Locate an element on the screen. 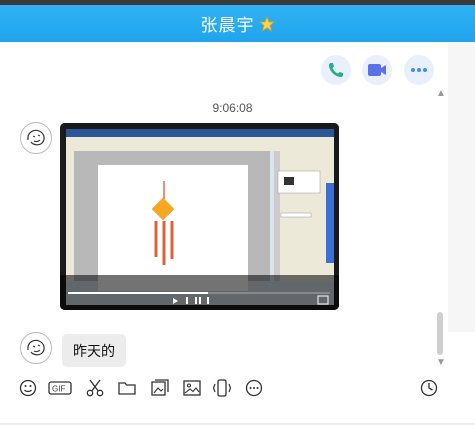  more-circle-icon is located at coordinates (254, 388).